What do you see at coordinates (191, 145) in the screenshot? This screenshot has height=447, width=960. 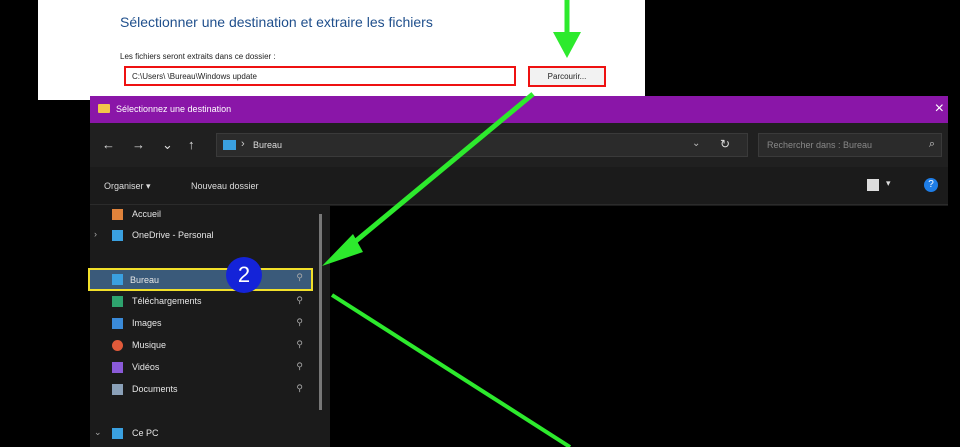 I see `up-button: ↑` at bounding box center [191, 145].